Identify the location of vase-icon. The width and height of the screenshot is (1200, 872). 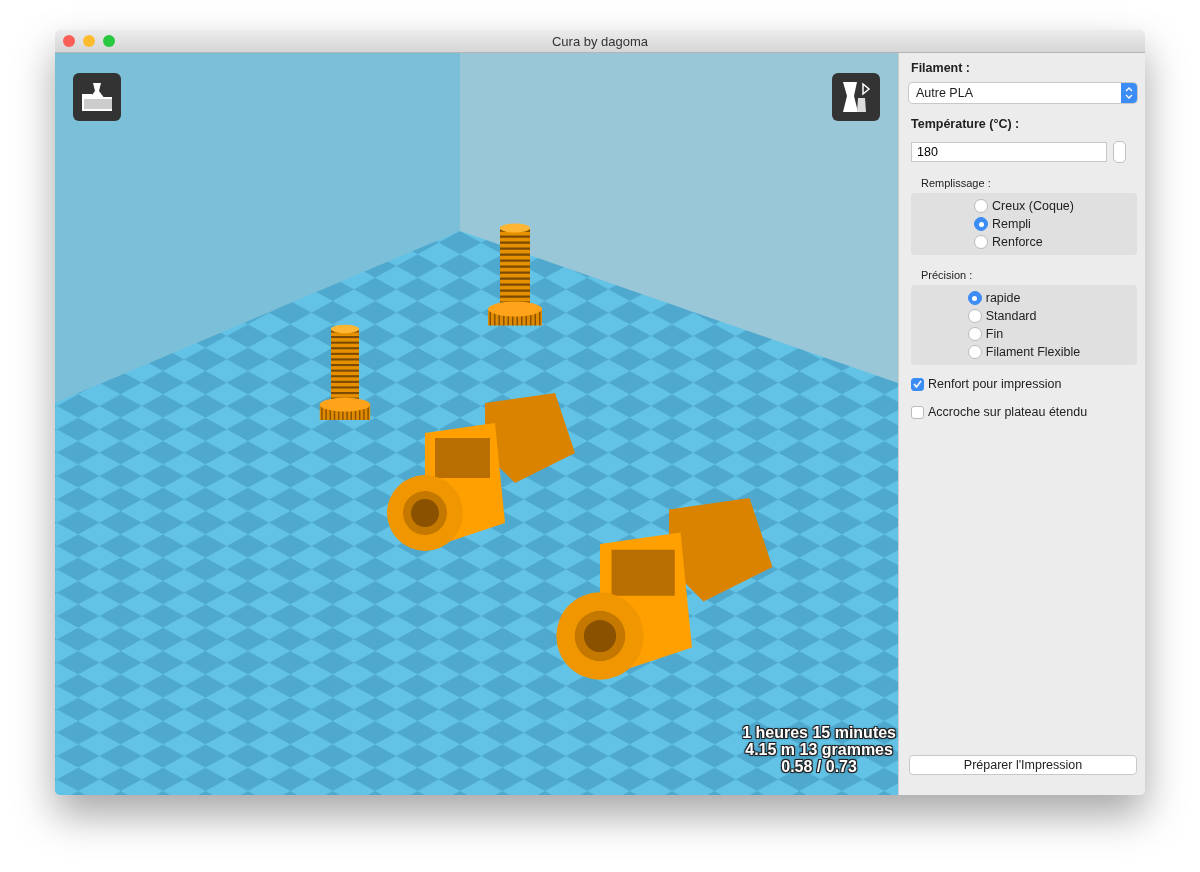
(856, 97).